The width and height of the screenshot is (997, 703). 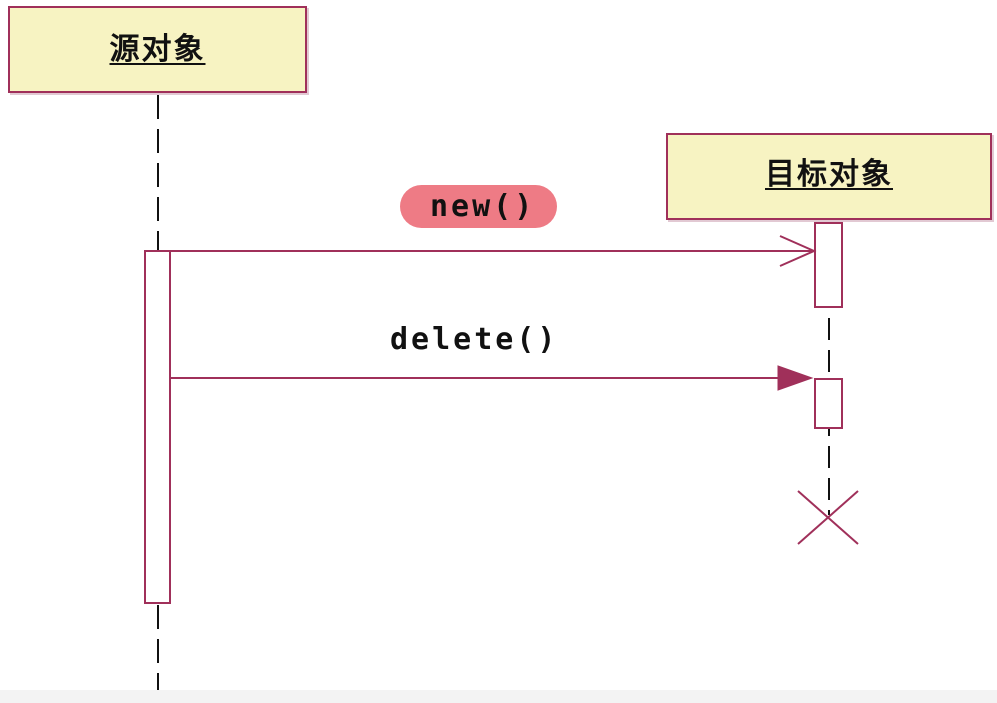 I want to click on bottom-band, so click(x=498, y=696).